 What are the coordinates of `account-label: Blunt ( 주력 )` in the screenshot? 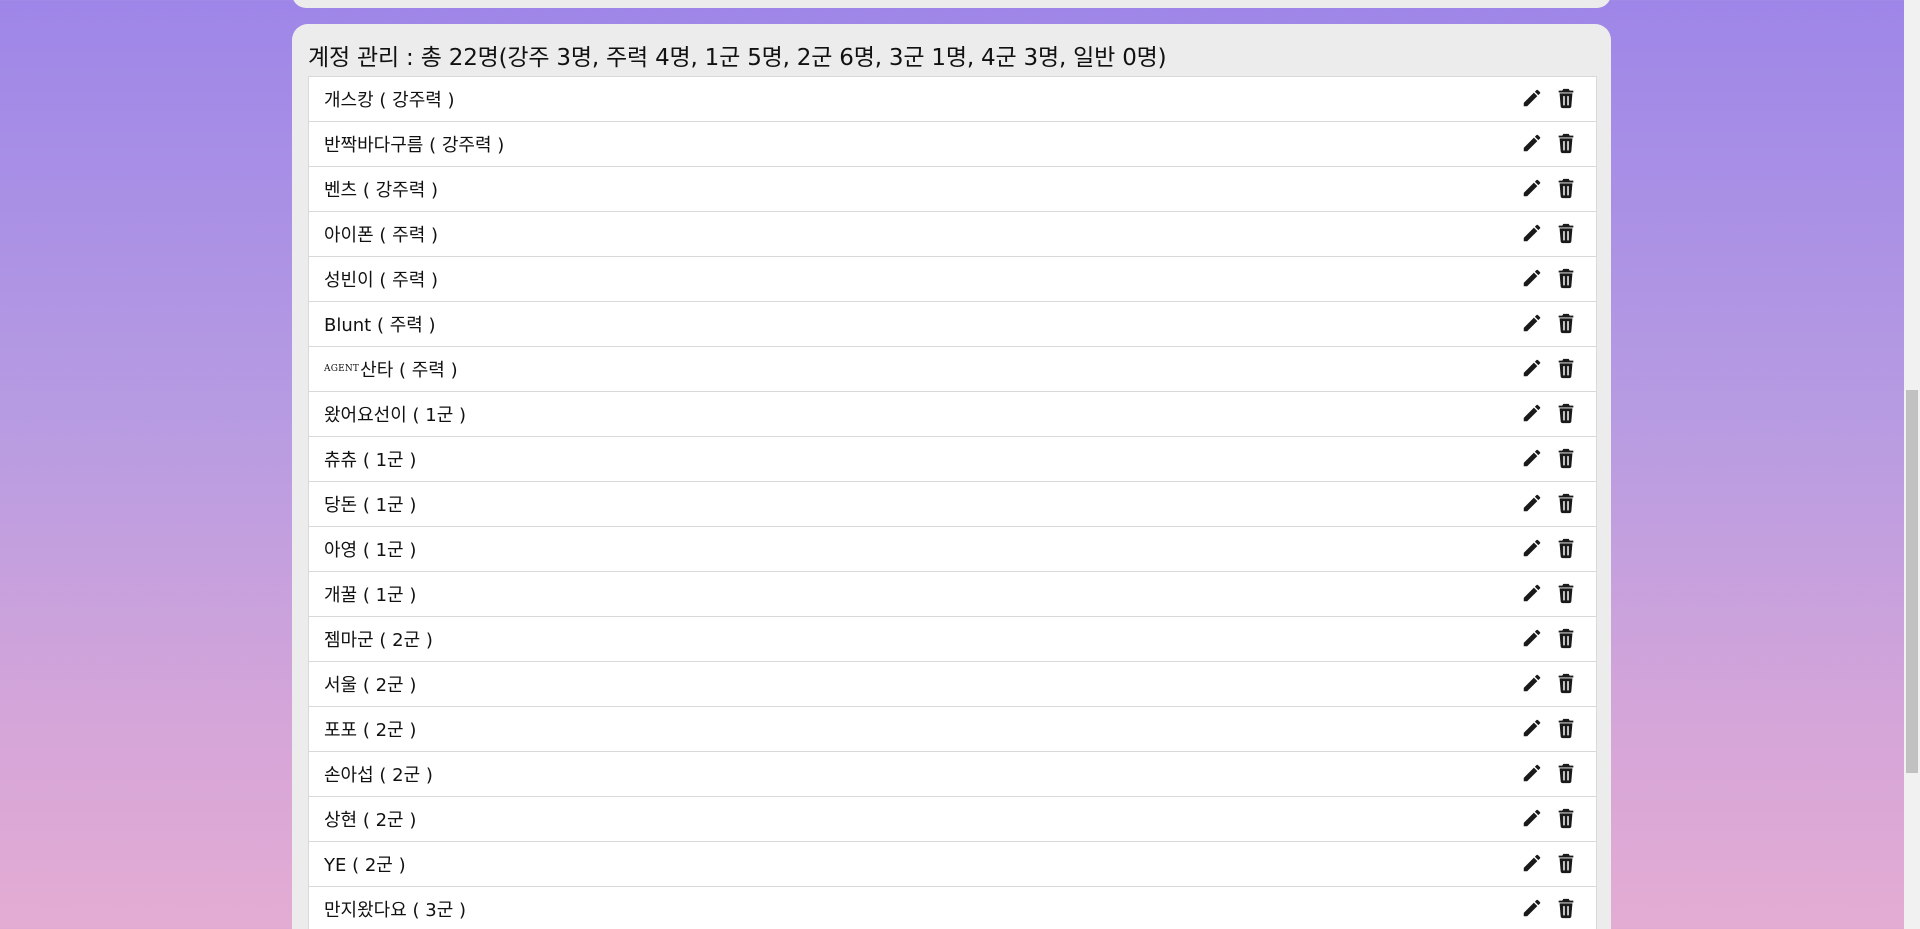 It's located at (380, 325).